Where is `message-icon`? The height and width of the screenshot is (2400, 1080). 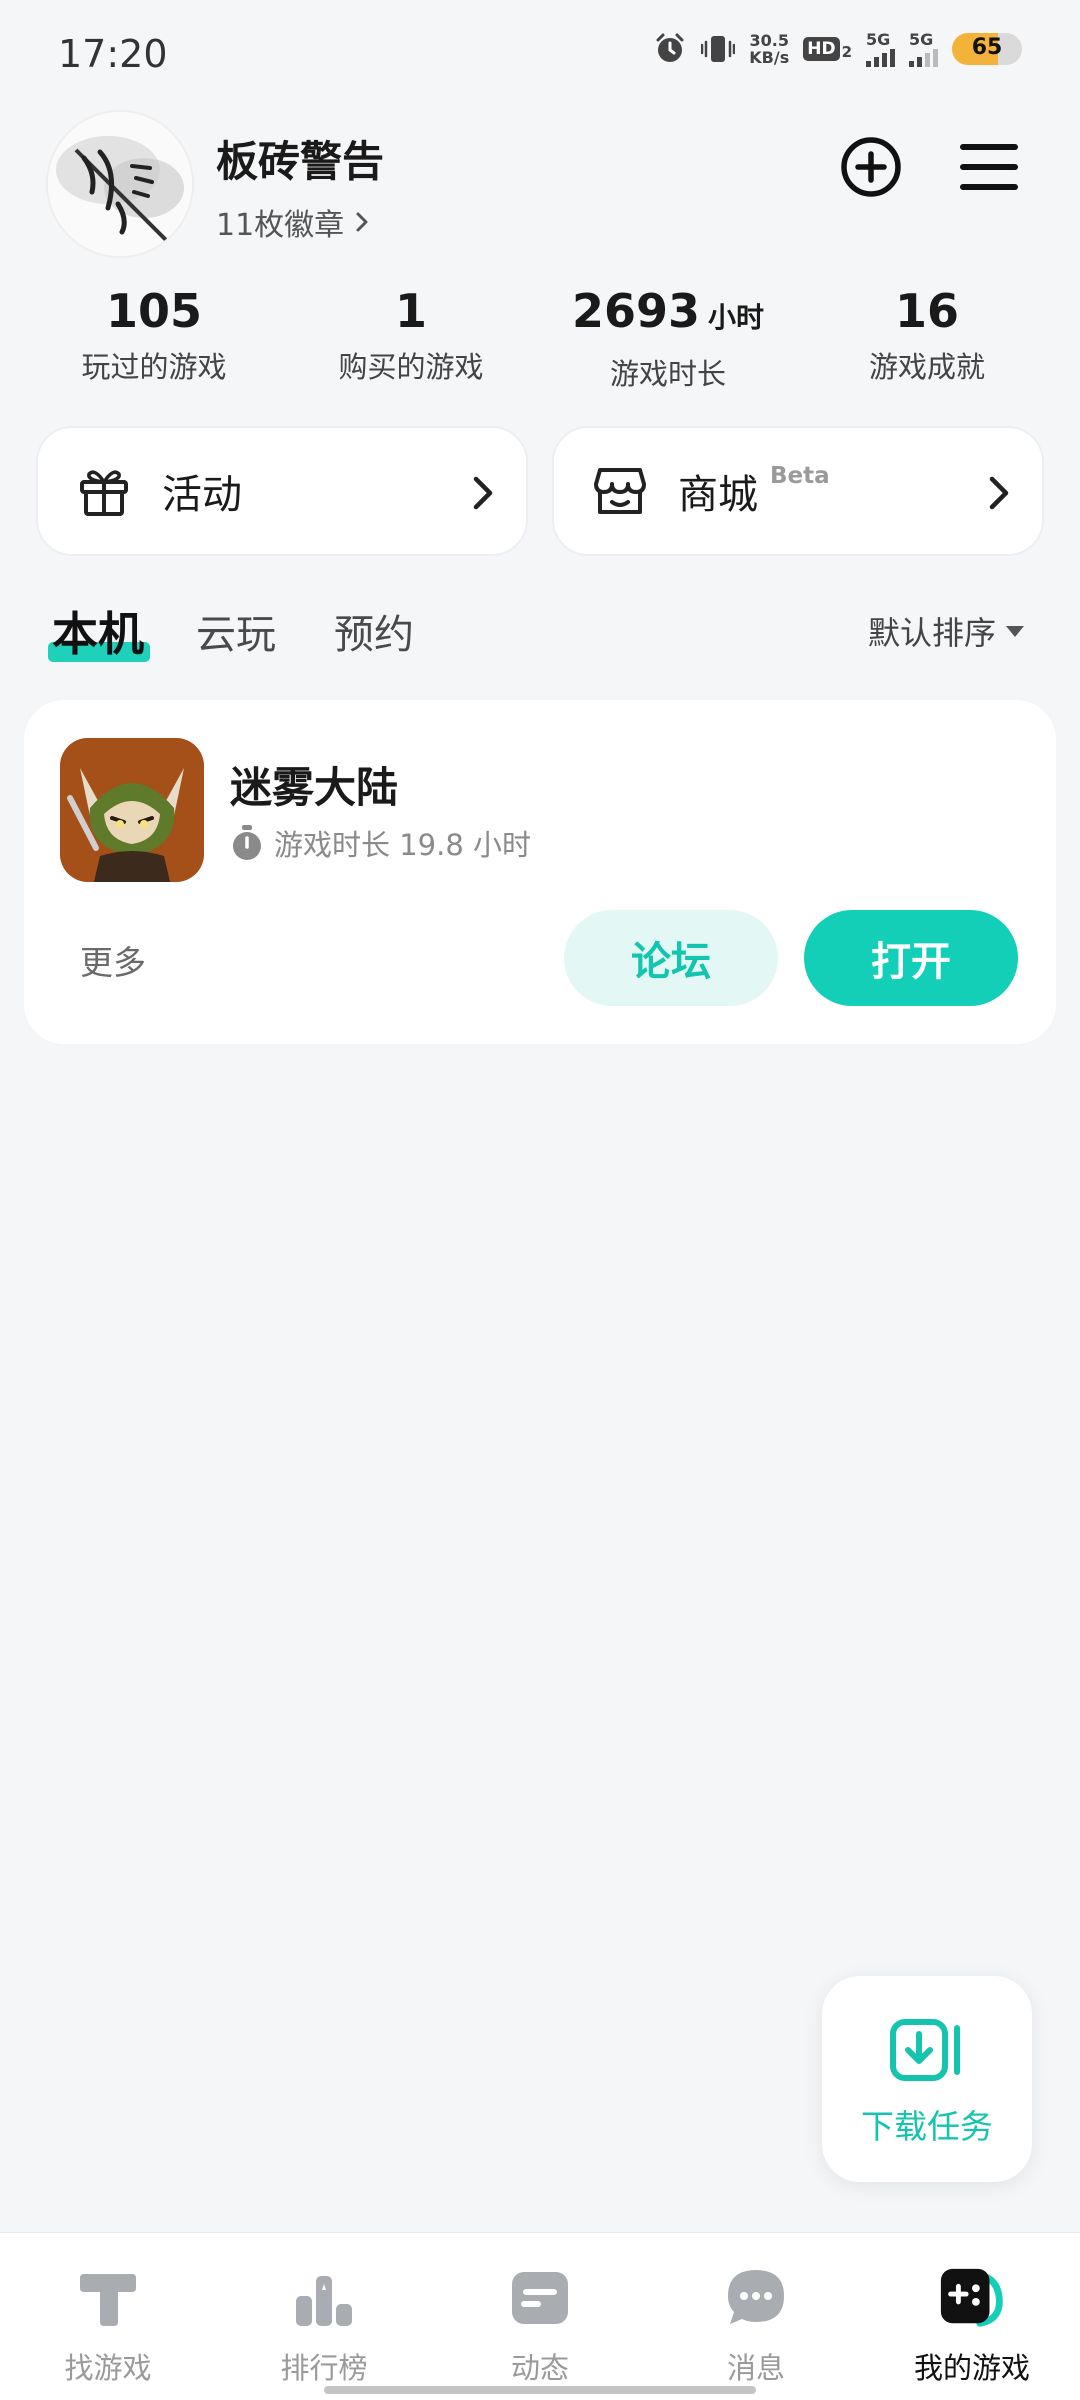
message-icon is located at coordinates (756, 2298).